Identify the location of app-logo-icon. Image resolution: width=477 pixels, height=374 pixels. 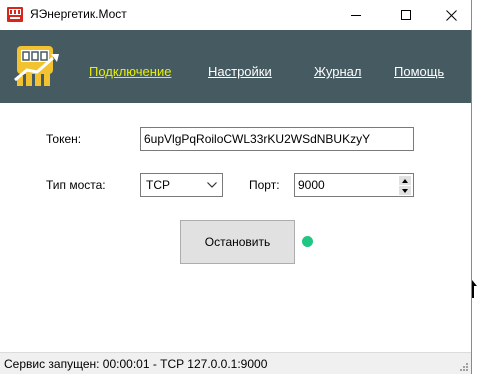
(38, 66).